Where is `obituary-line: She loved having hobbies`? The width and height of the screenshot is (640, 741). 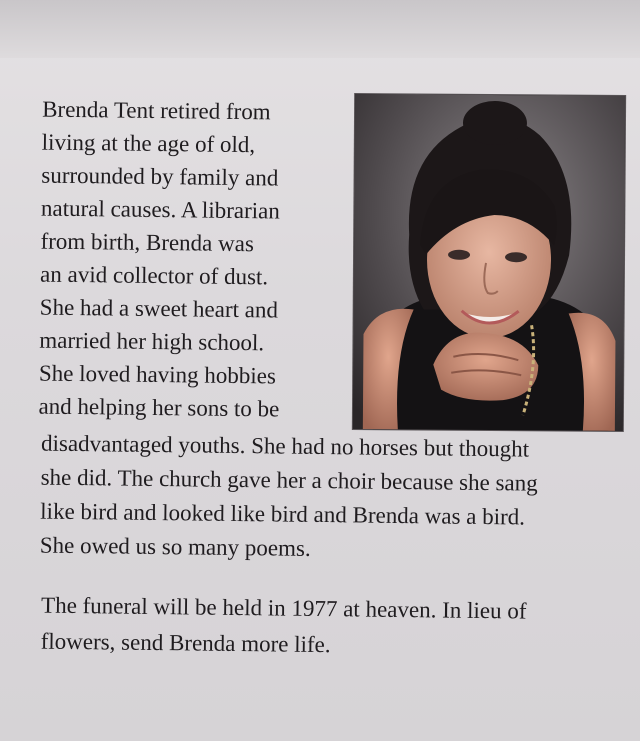 obituary-line: She loved having hobbies is located at coordinates (157, 374).